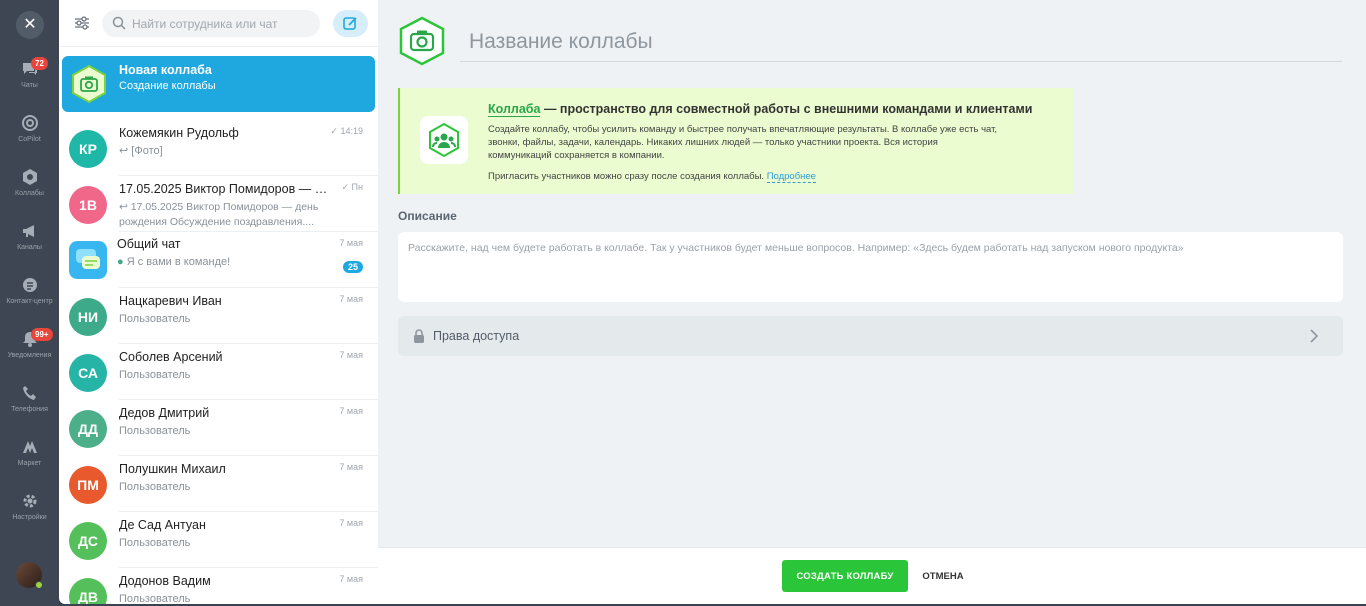 Image resolution: width=1366 pixels, height=606 pixels. Describe the element at coordinates (870, 336) in the screenshot. I see `access-rights-section: Права доступа` at that location.